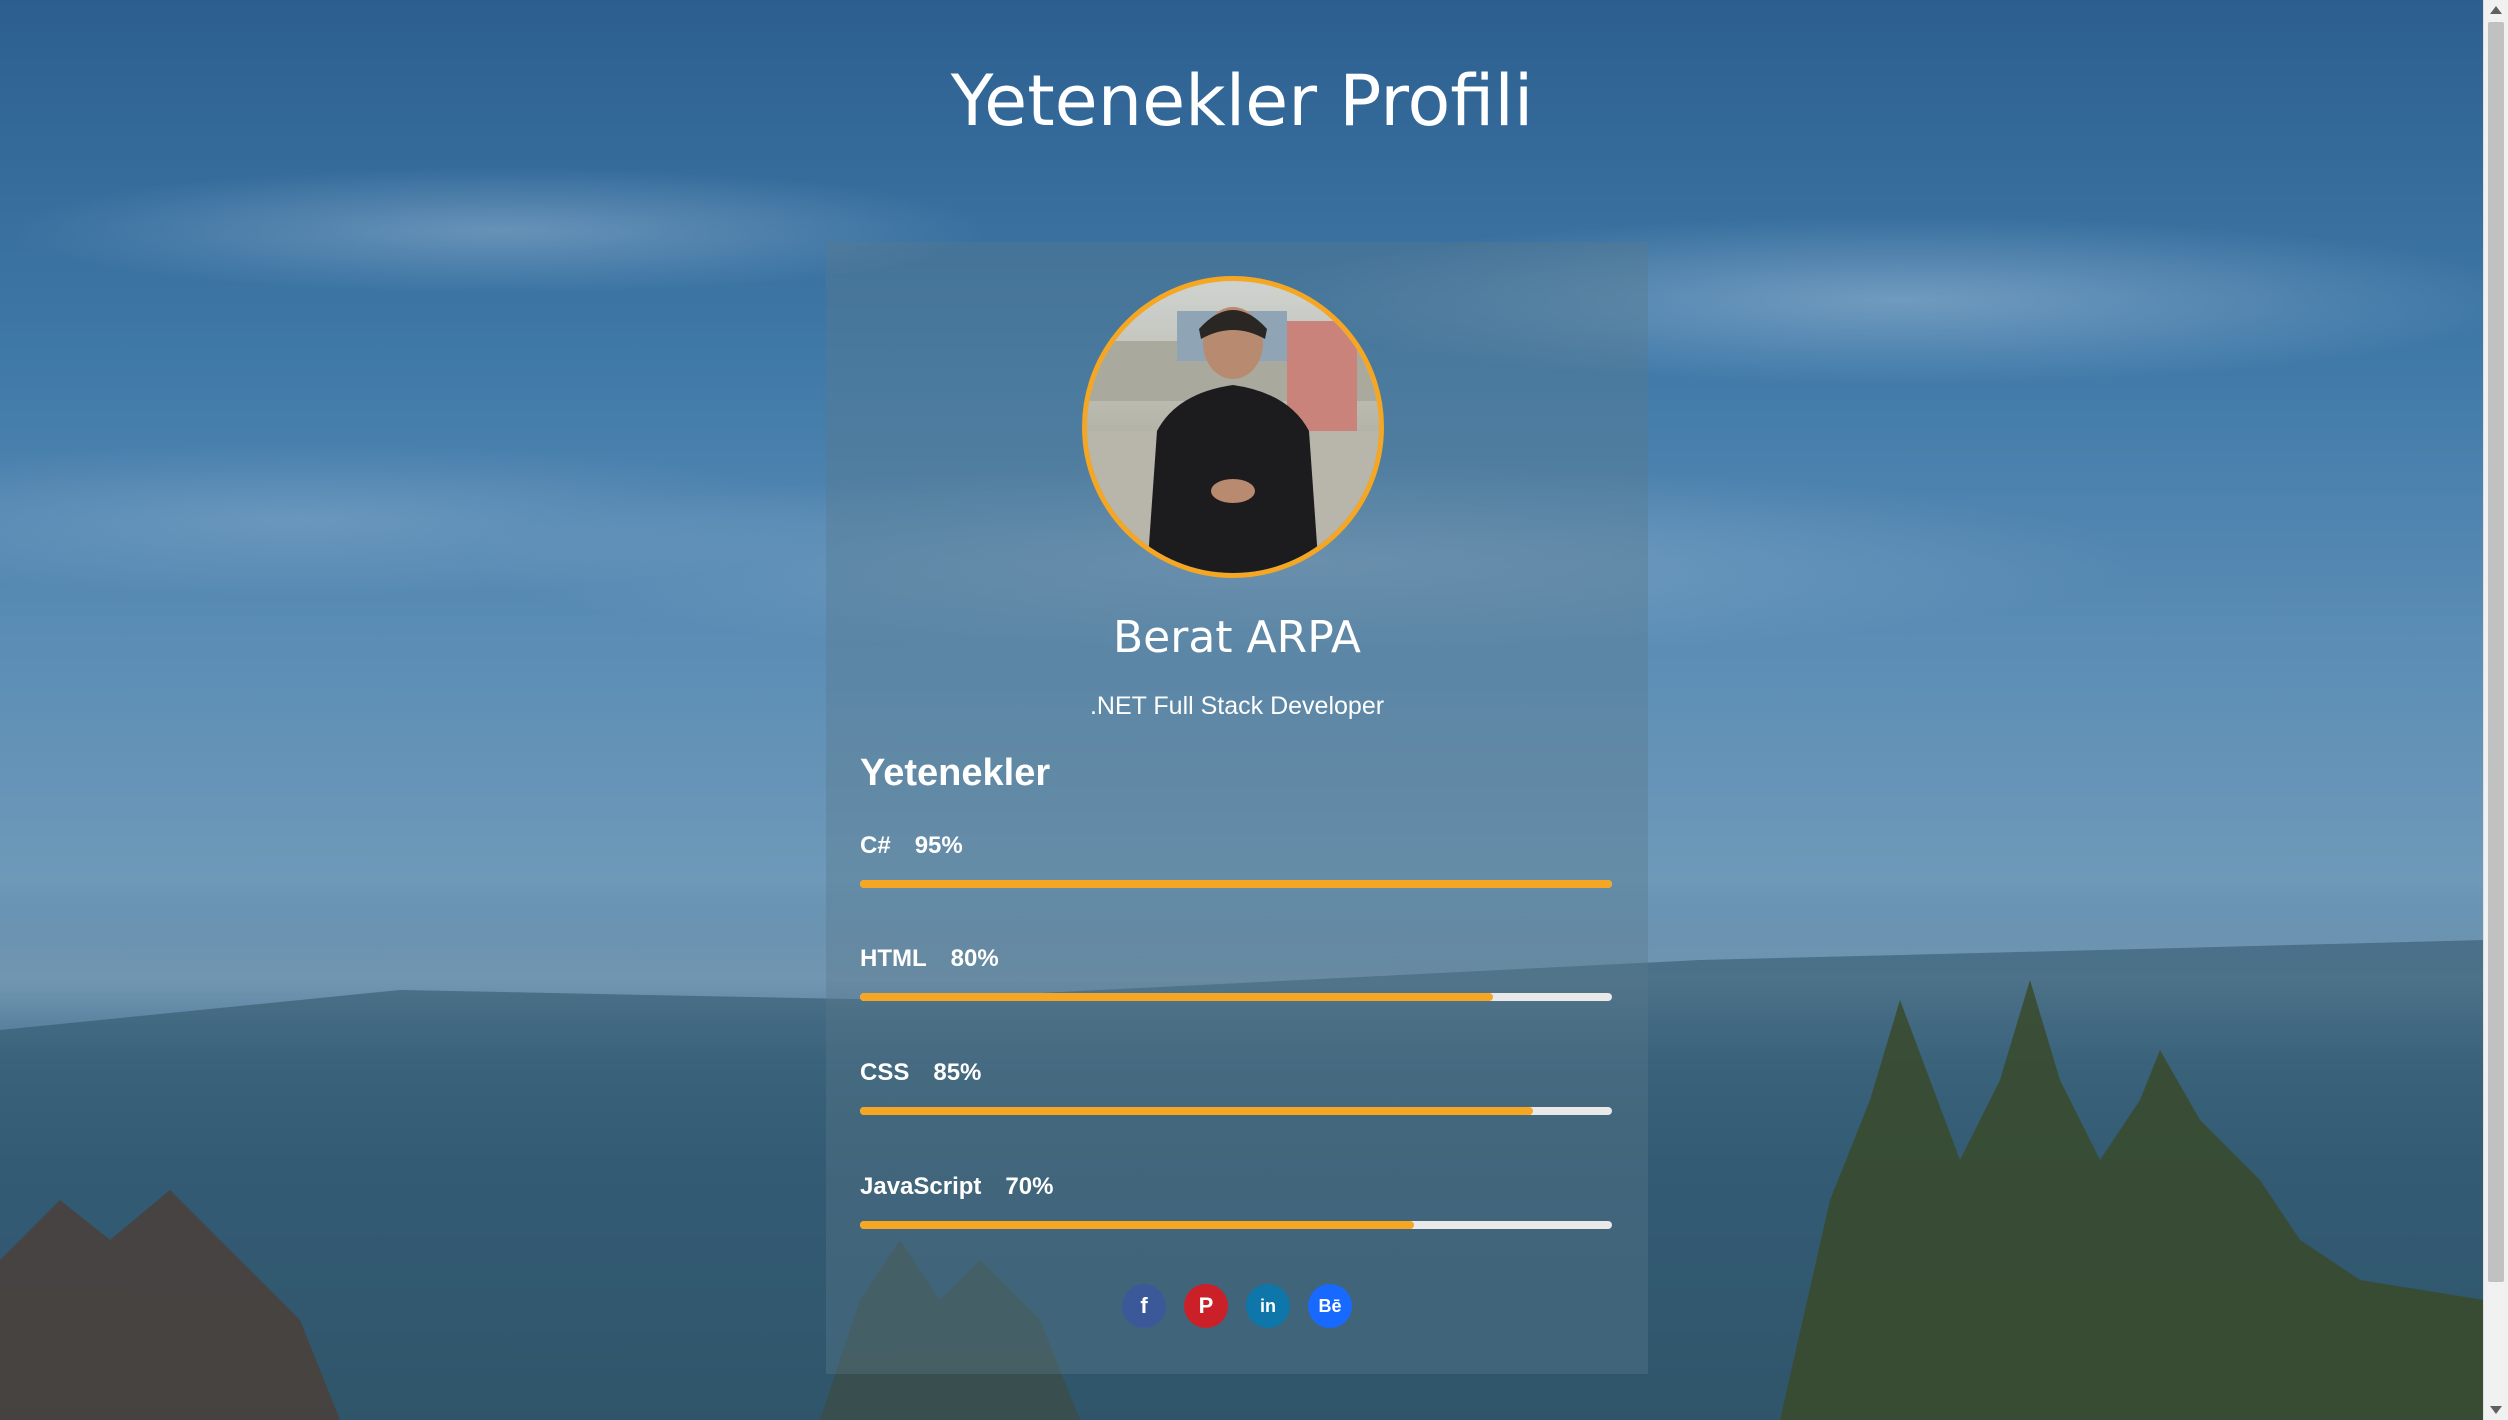  What do you see at coordinates (1237, 637) in the screenshot?
I see `profile-name: Berat ARPA` at bounding box center [1237, 637].